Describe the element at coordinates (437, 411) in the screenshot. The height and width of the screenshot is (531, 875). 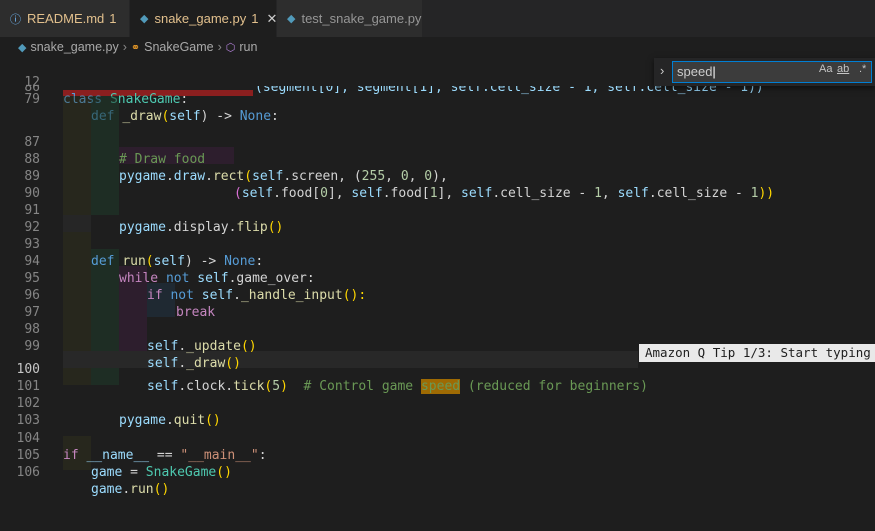
I see `code-line: 103` at that location.